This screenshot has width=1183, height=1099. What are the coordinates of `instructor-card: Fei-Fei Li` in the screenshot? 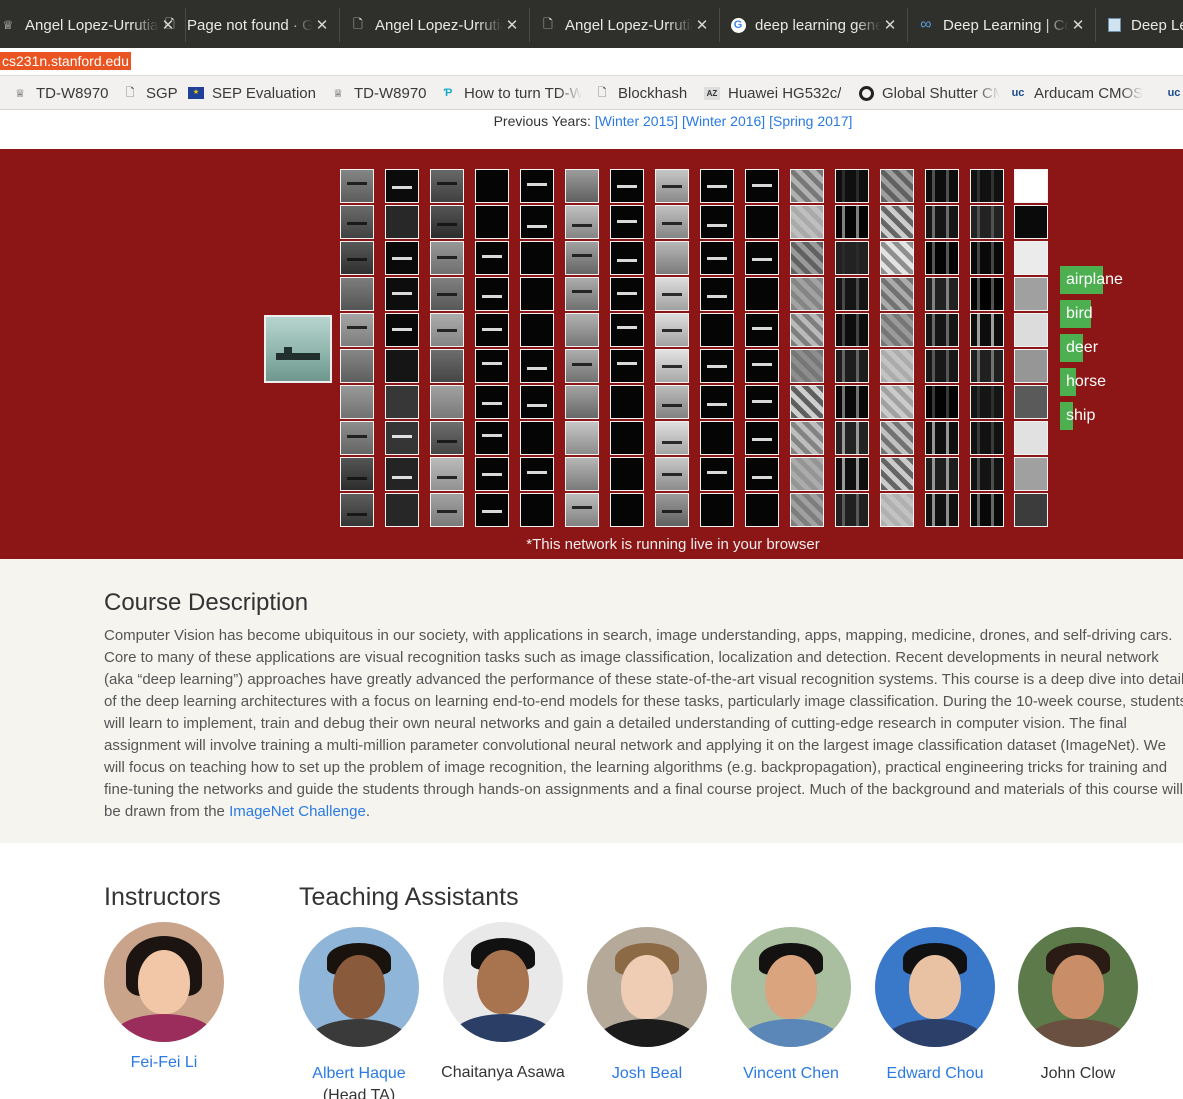 It's located at (164, 998).